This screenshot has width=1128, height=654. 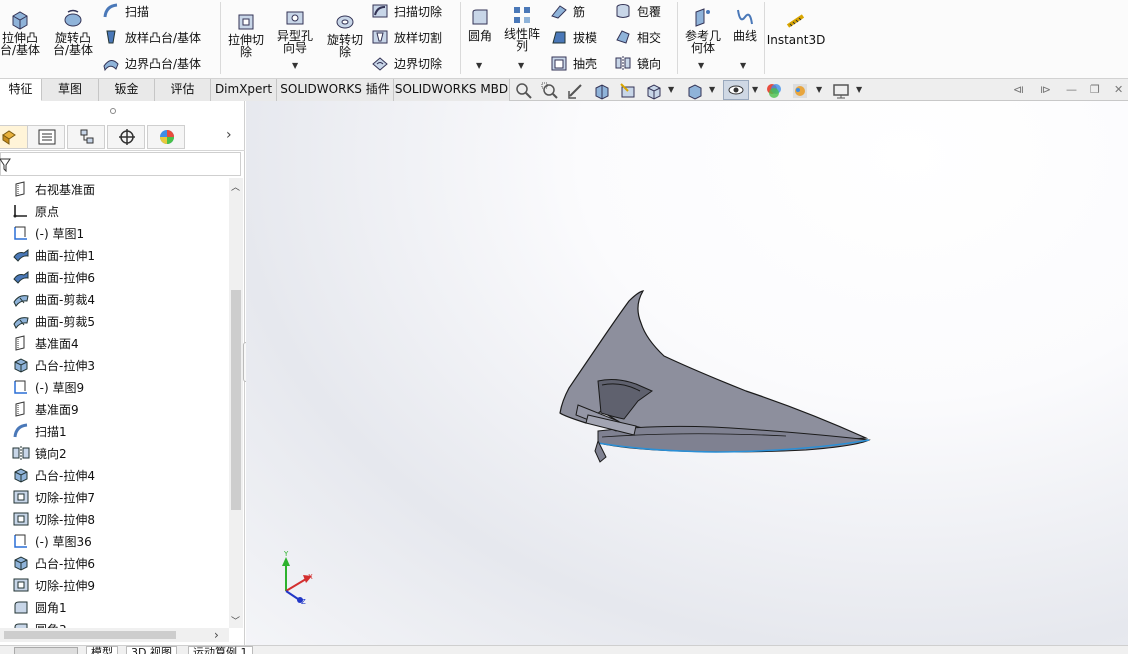 I want to click on tree-horizontal-scrollbar, so click(x=114, y=635).